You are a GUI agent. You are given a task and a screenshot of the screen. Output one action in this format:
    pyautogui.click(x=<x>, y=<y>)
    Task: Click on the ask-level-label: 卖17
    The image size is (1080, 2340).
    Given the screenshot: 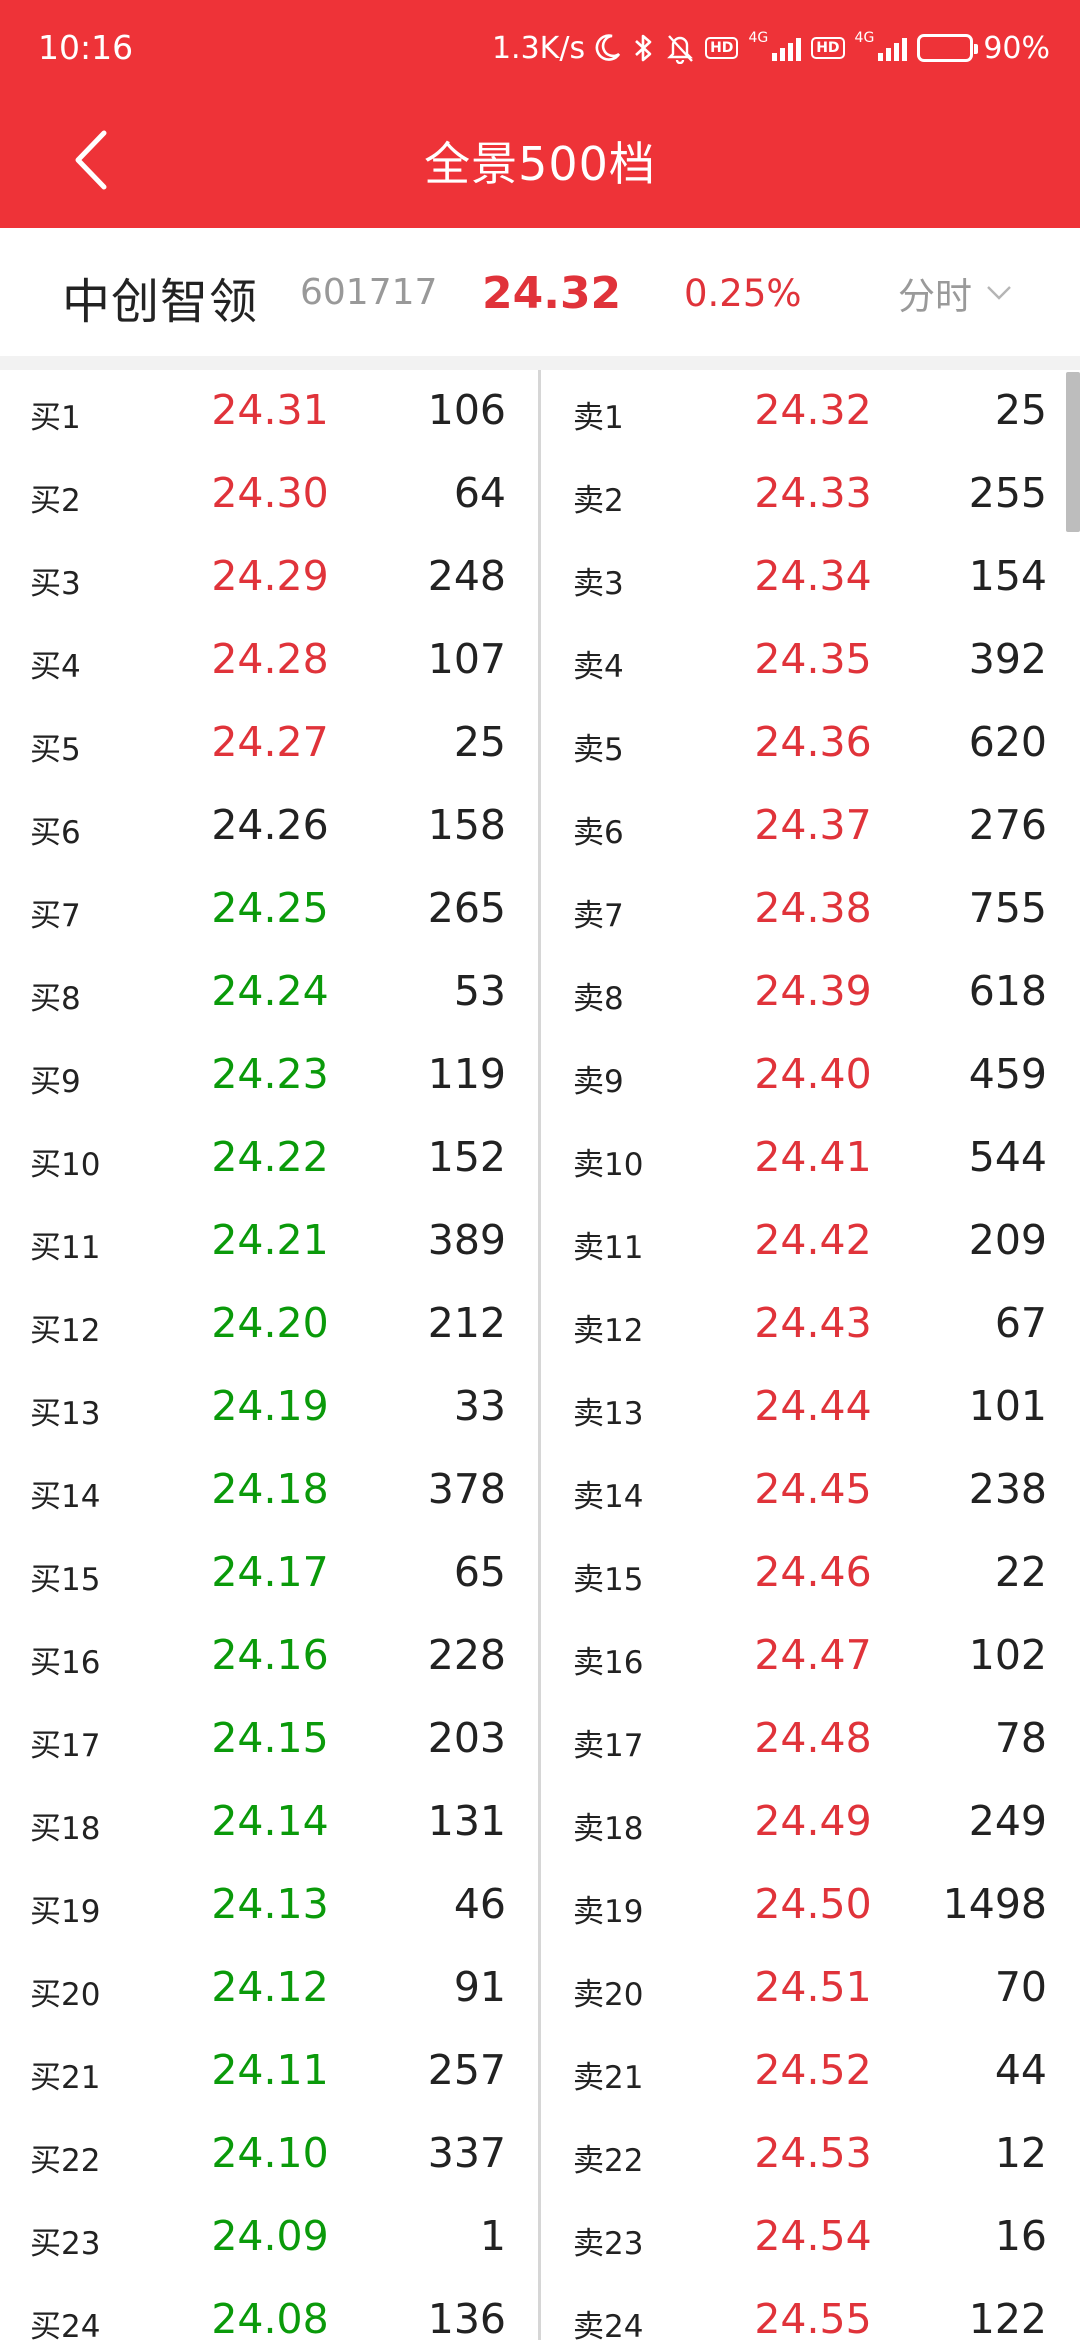 What is the action you would take?
    pyautogui.click(x=608, y=1746)
    